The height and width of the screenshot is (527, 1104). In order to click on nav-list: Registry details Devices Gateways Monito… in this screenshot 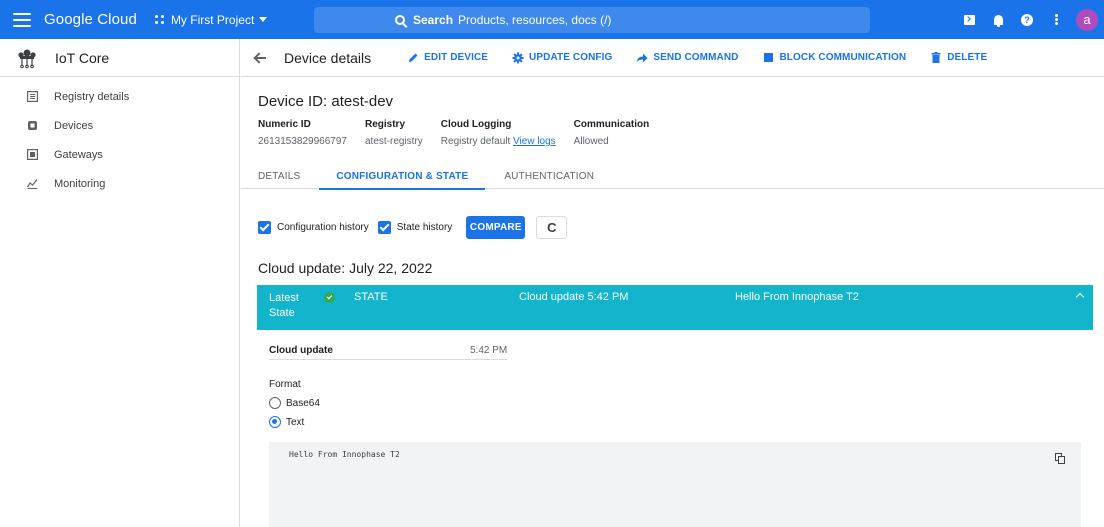, I will do `click(119, 137)`.